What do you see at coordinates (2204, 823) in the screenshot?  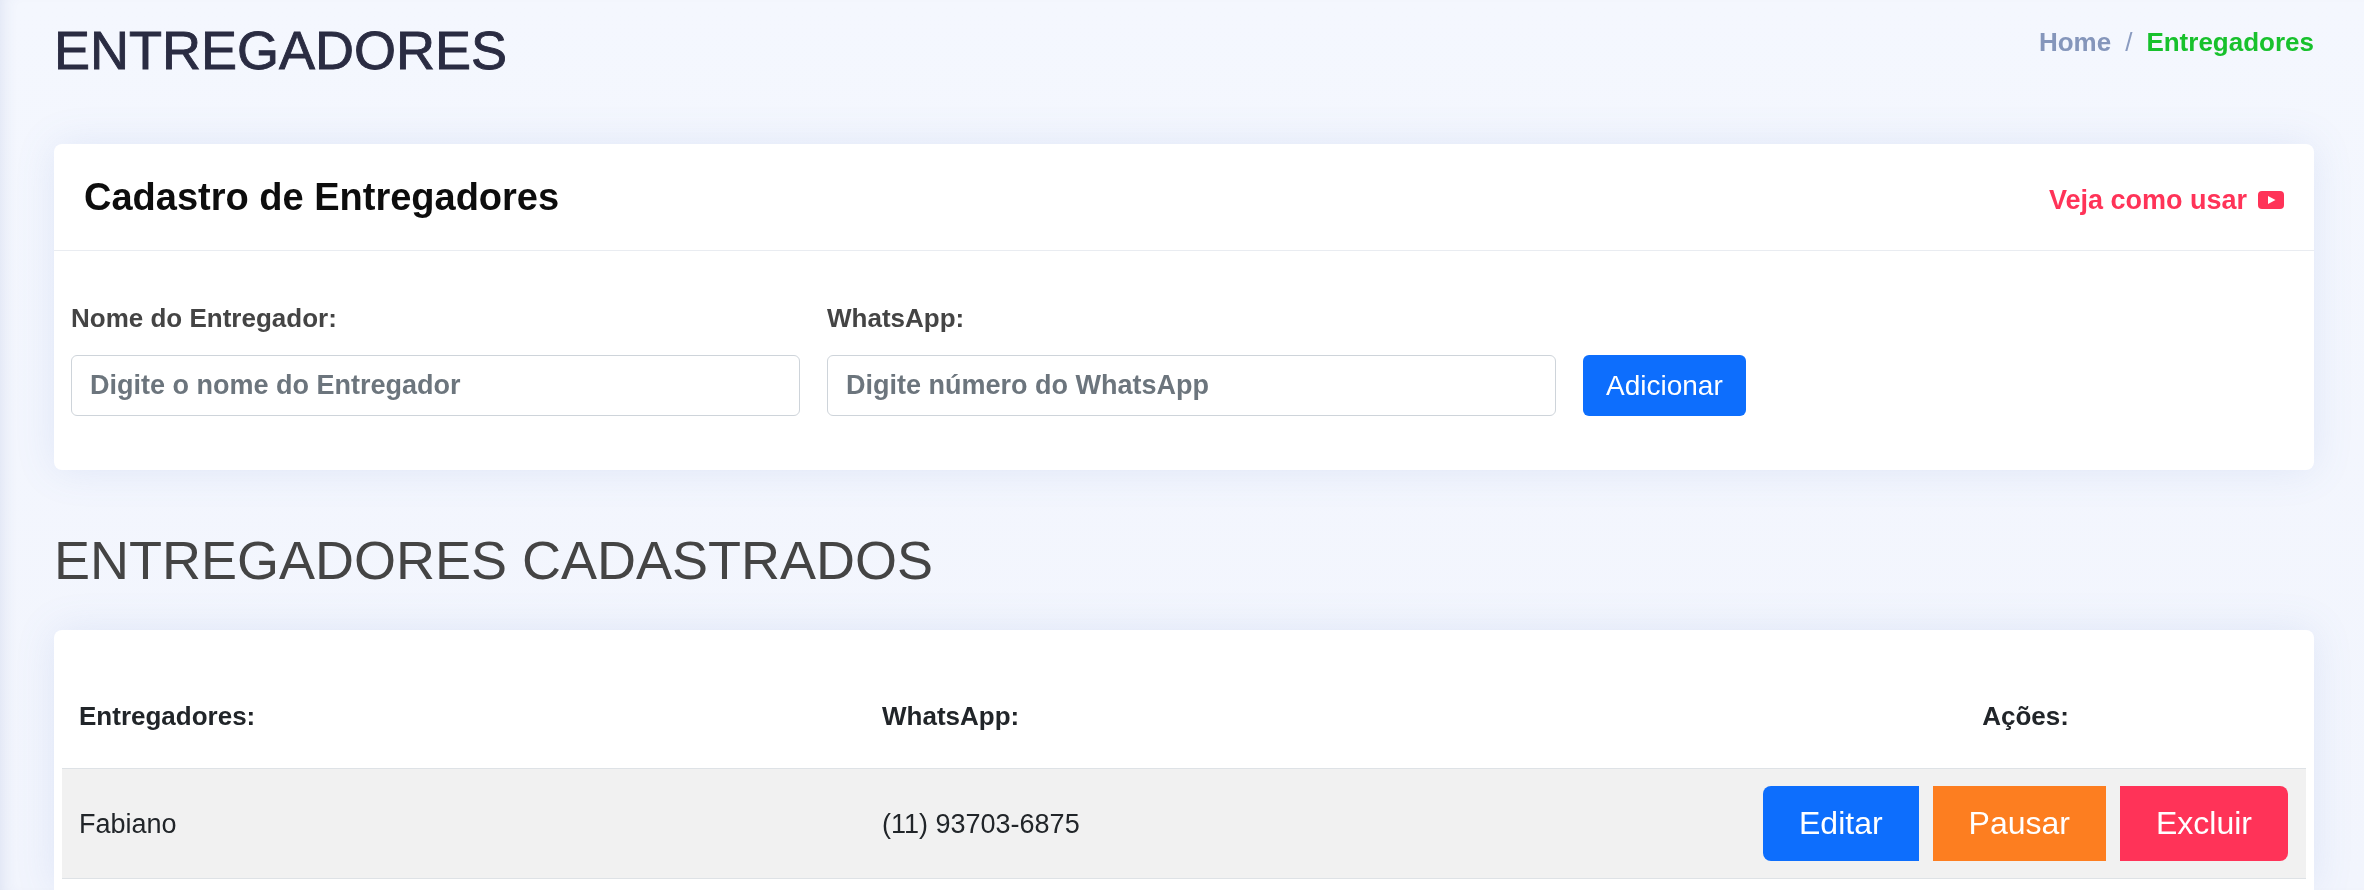 I see `delete-button: Excluir` at bounding box center [2204, 823].